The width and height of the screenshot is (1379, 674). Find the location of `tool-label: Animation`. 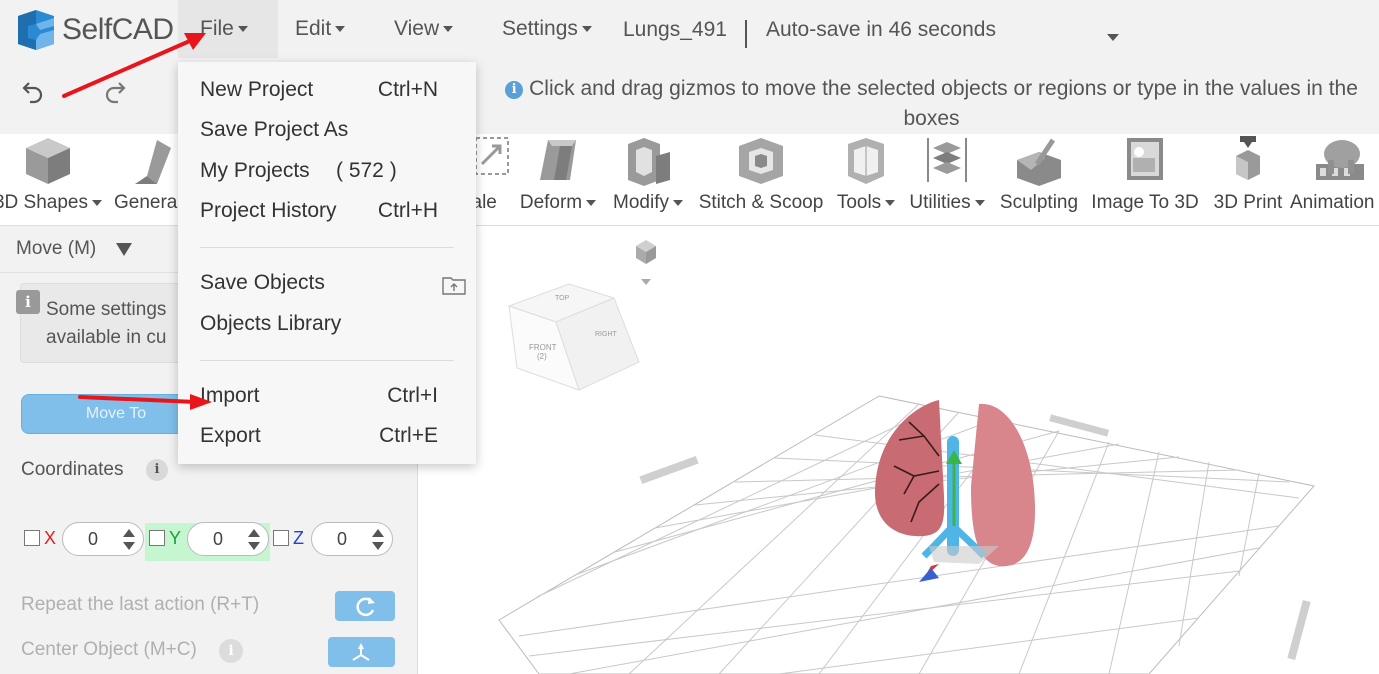

tool-label: Animation is located at coordinates (1332, 202).